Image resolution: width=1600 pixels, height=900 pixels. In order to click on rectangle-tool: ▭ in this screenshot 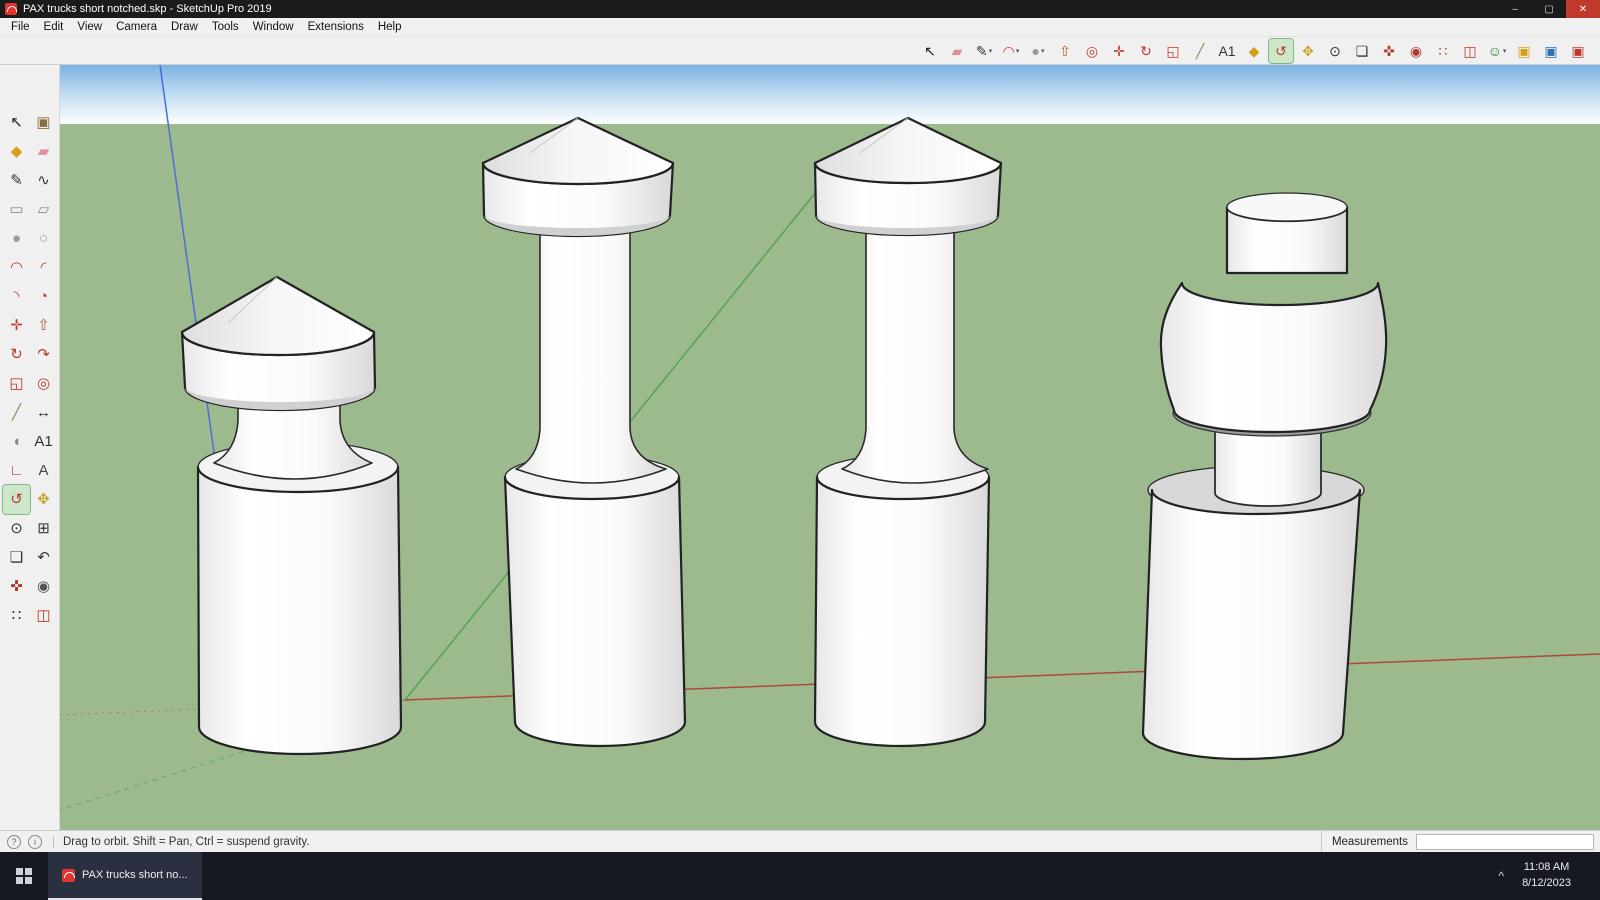, I will do `click(16, 209)`.